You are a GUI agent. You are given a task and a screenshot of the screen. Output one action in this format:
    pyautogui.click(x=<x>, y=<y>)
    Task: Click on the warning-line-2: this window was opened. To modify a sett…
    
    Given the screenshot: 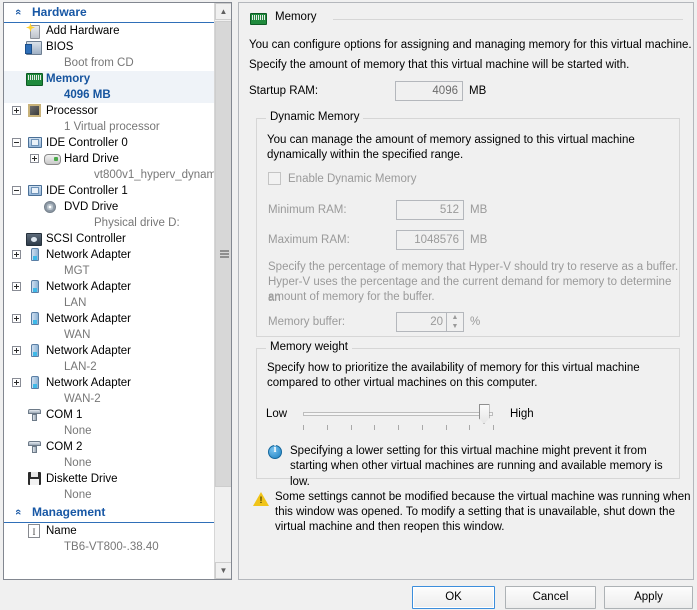 What is the action you would take?
    pyautogui.click(x=475, y=512)
    